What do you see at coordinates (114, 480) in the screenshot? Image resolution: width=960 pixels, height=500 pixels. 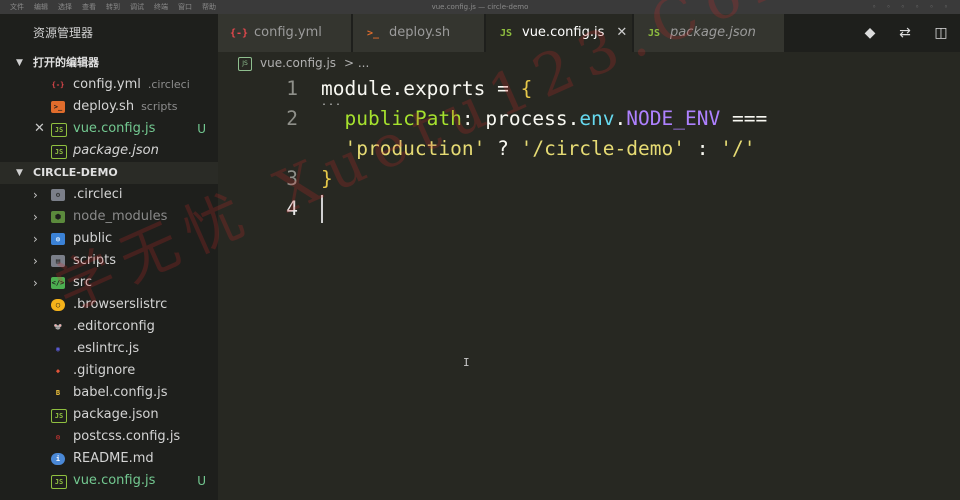 I see `tree-item-name: vue.config.js` at bounding box center [114, 480].